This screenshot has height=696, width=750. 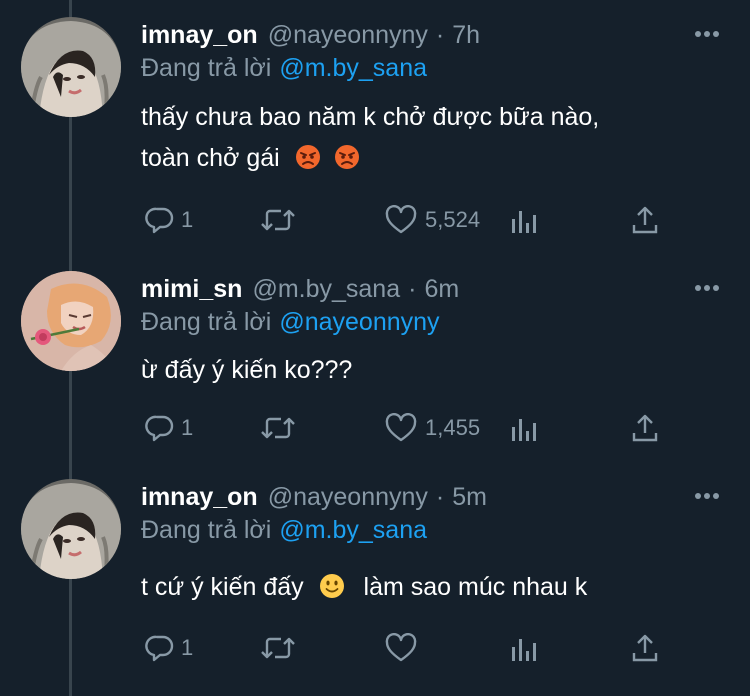 What do you see at coordinates (469, 497) in the screenshot?
I see `timestamp: 5m` at bounding box center [469, 497].